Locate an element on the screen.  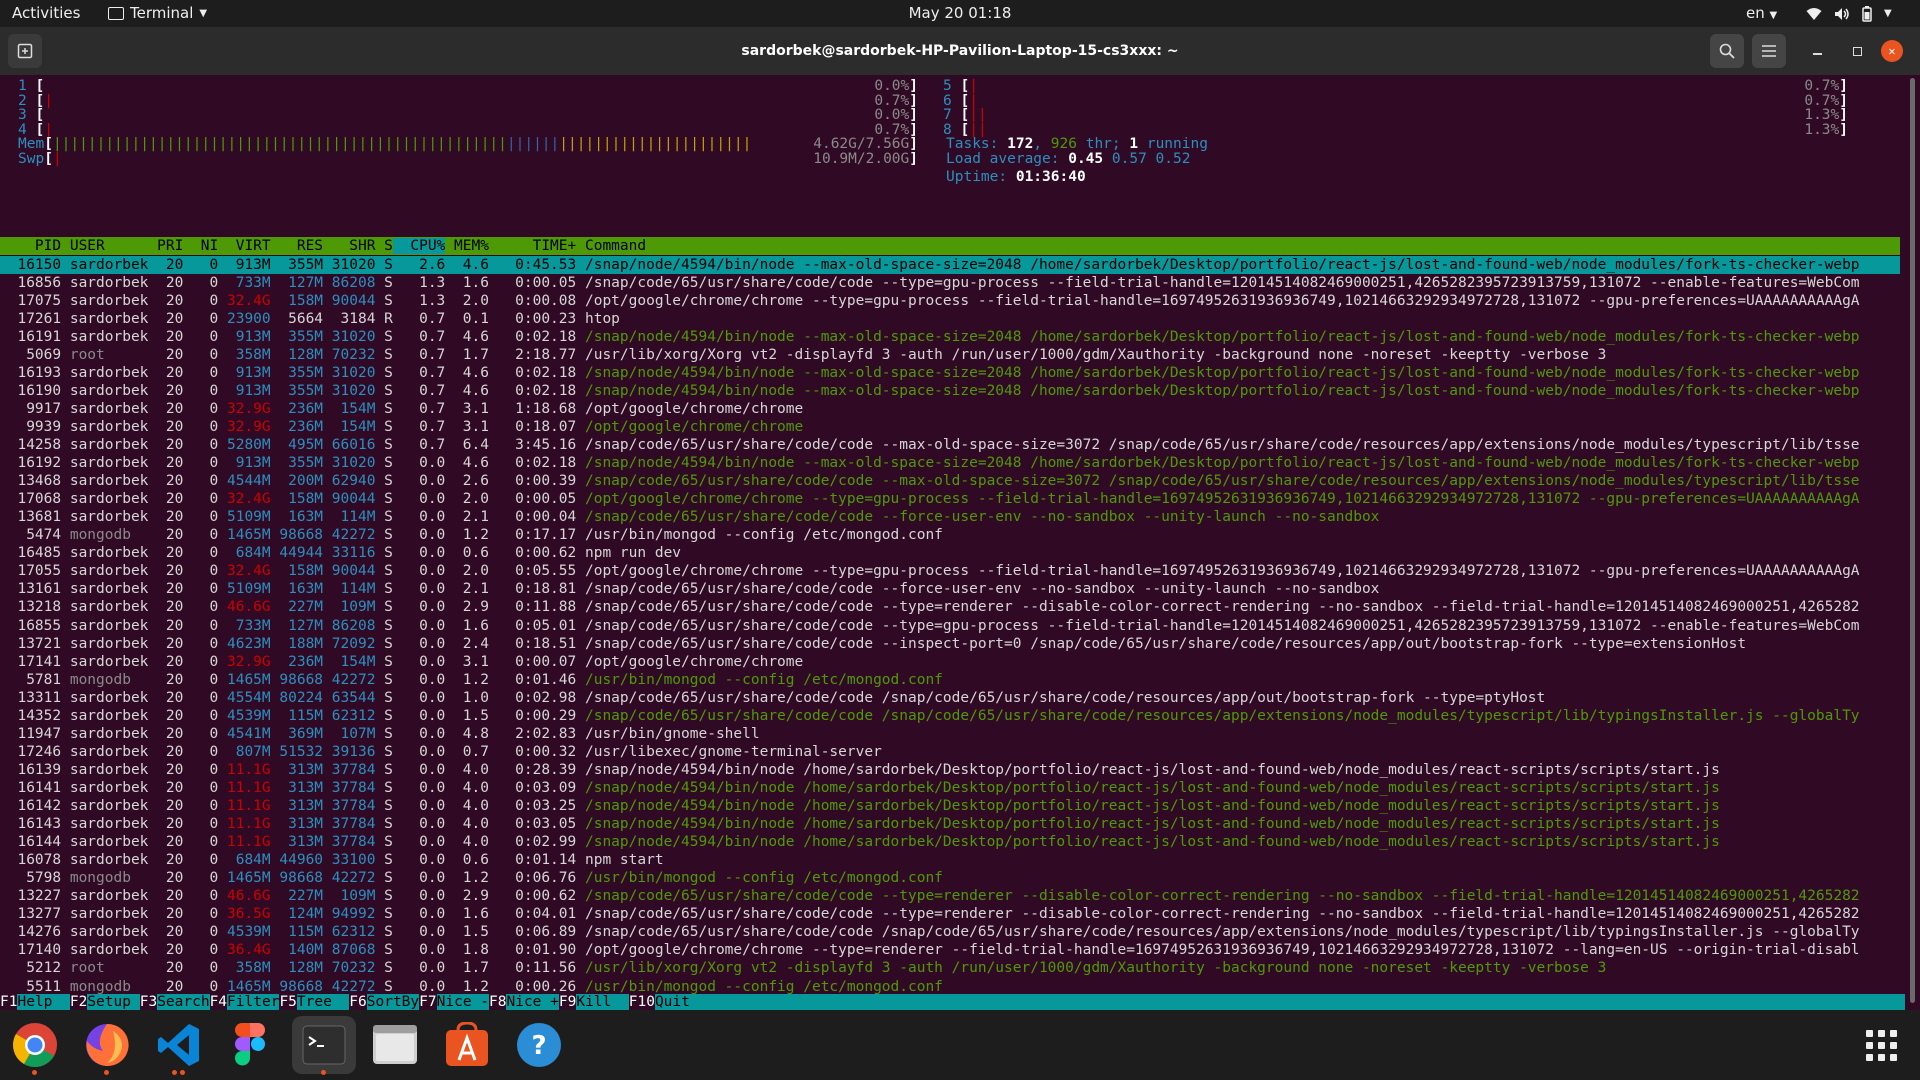
fkey-f4: F4Filter is located at coordinates (245, 1002).